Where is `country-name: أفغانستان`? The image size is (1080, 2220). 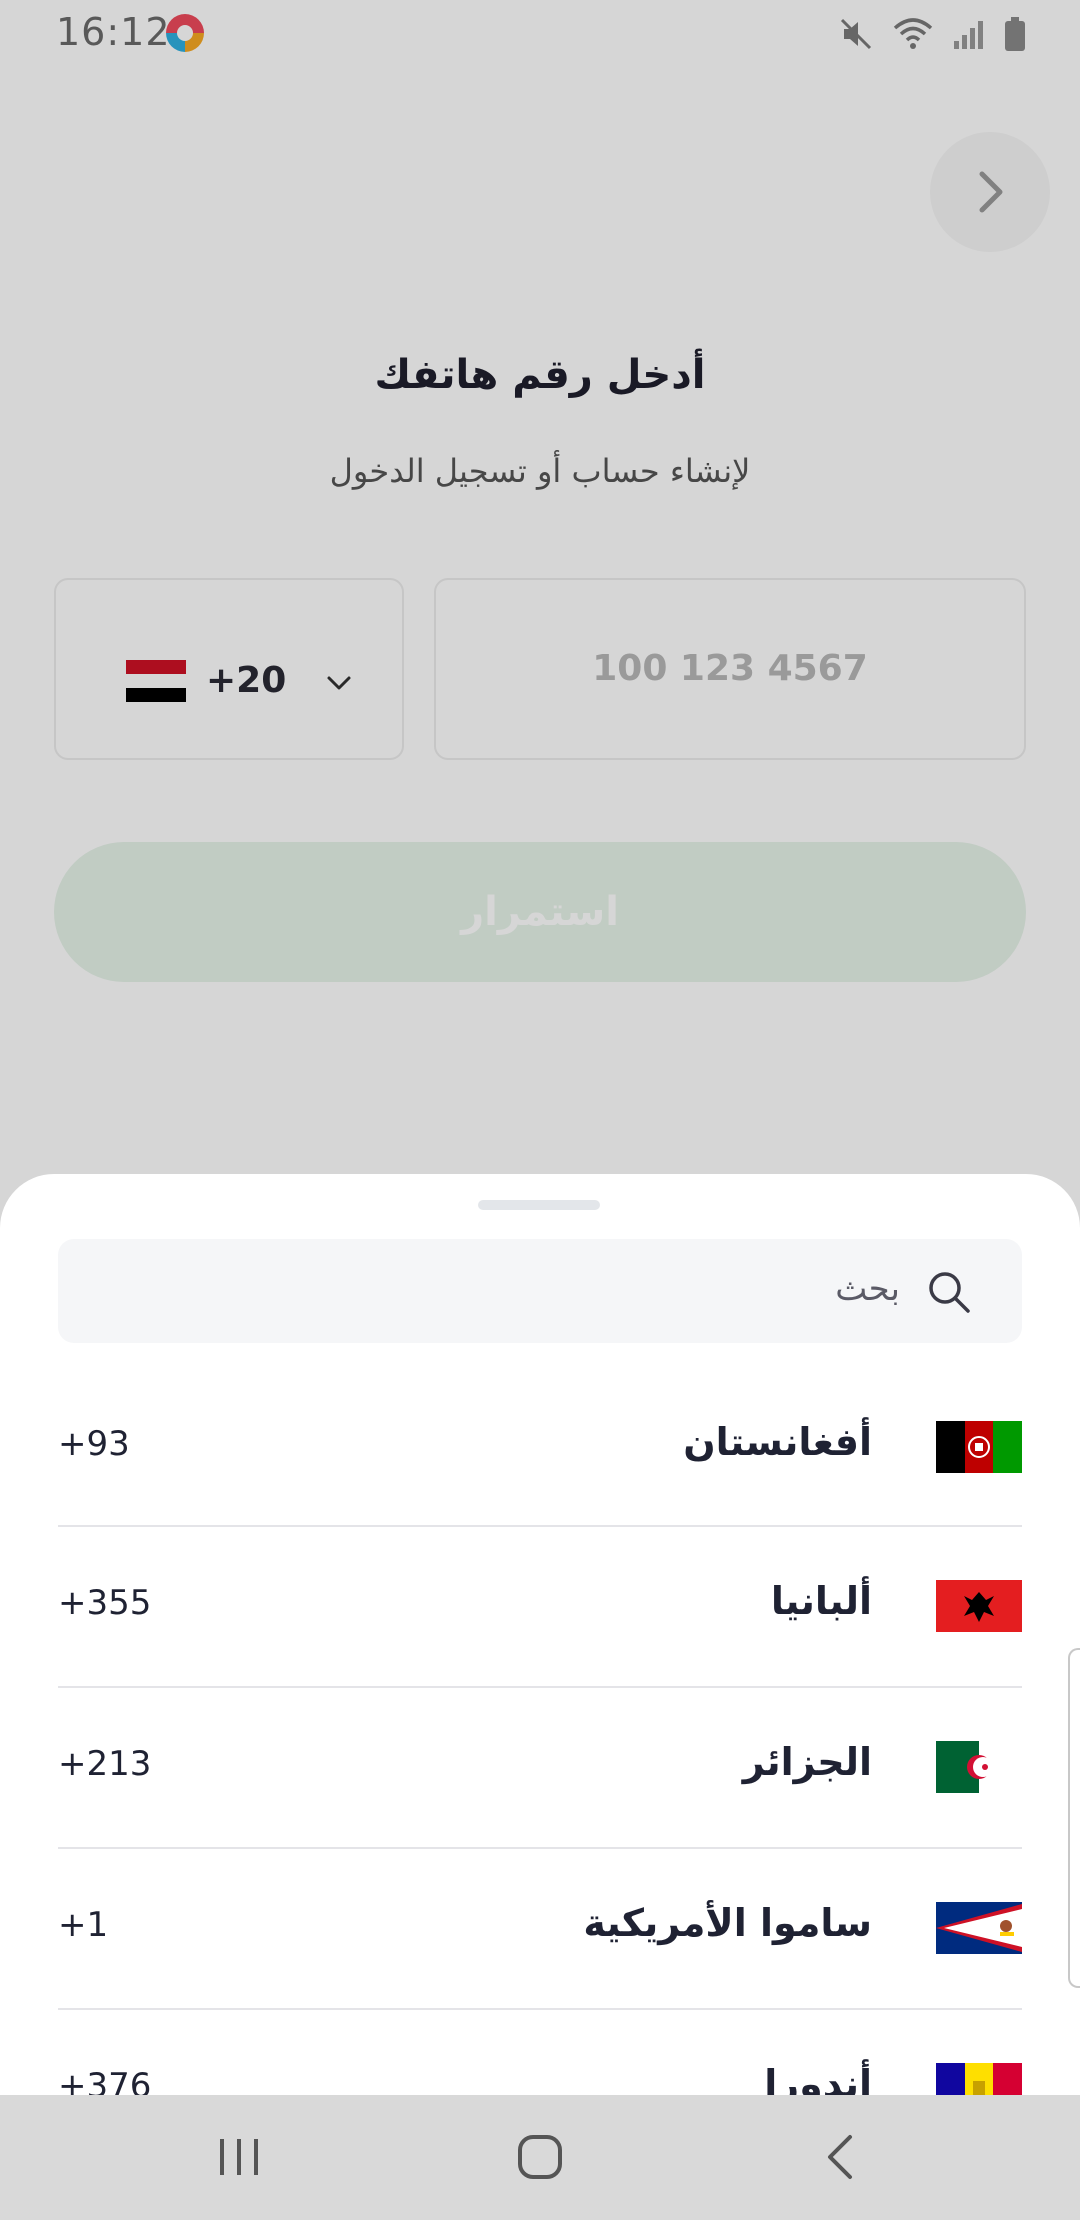 country-name: أفغانستان is located at coordinates (777, 1442).